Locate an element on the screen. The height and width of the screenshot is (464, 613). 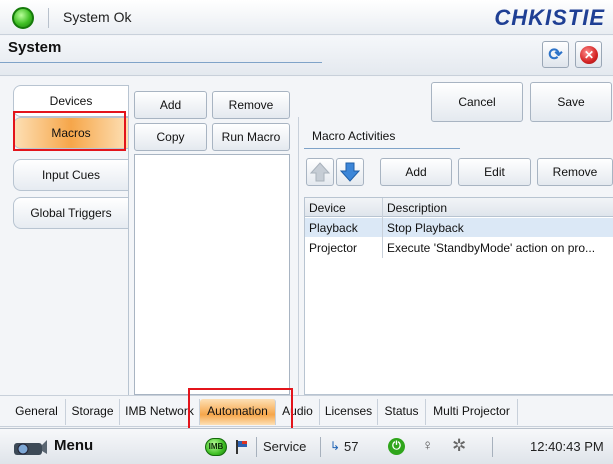
device-cell: Projector is located at coordinates (333, 248).